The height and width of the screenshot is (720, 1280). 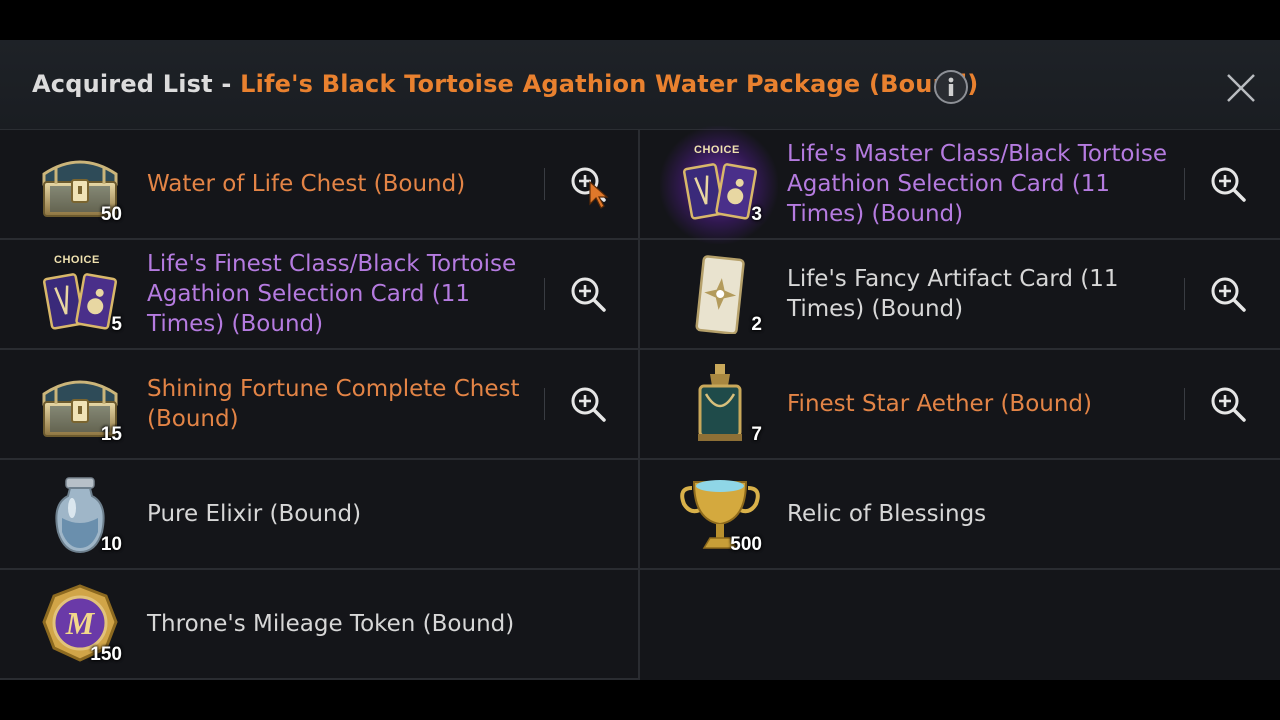 What do you see at coordinates (111, 214) in the screenshot?
I see `item-quantity: 50` at bounding box center [111, 214].